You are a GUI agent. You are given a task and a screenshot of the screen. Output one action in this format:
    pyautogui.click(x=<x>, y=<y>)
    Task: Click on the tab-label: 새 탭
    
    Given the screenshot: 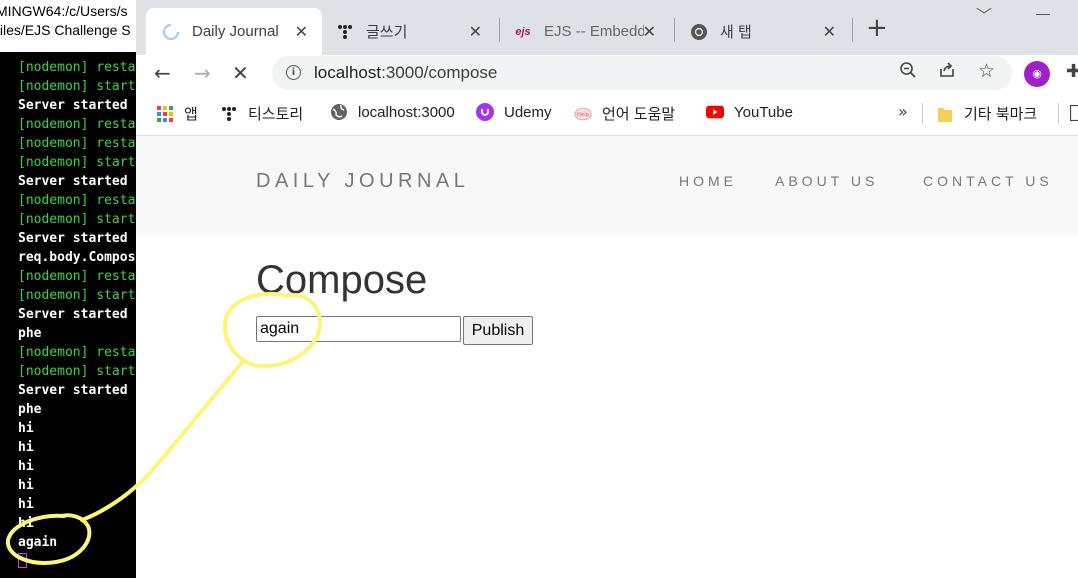 What is the action you would take?
    pyautogui.click(x=736, y=32)
    